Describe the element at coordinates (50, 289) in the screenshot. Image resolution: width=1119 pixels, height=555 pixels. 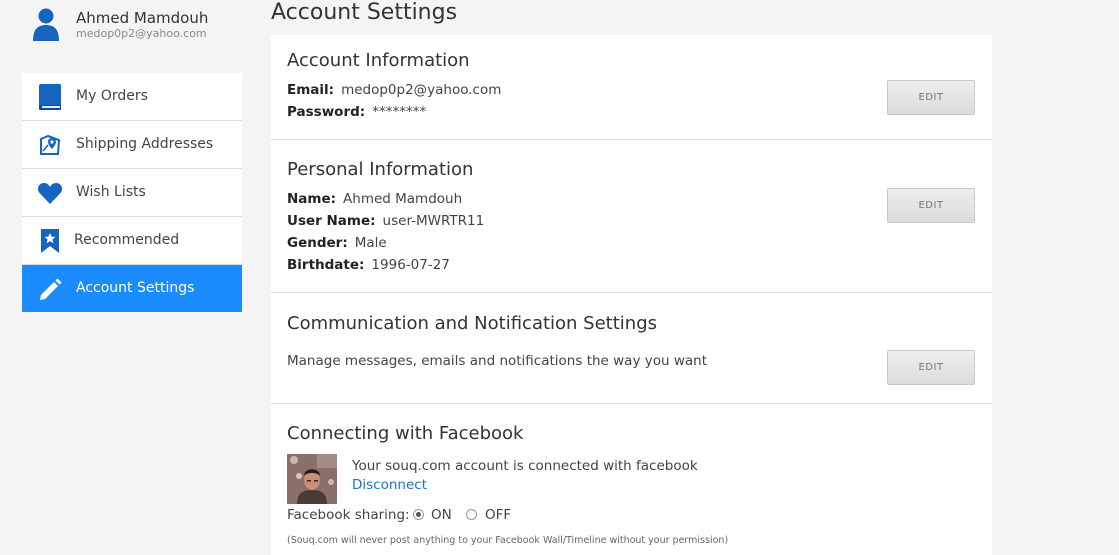
I see `pencil-icon` at that location.